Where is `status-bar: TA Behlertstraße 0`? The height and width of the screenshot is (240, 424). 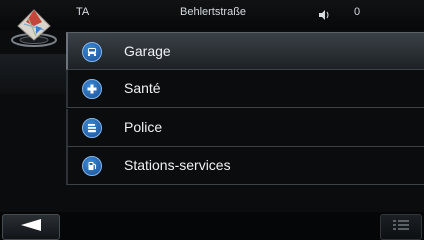 status-bar: TA Behlertstraße 0 is located at coordinates (212, 15).